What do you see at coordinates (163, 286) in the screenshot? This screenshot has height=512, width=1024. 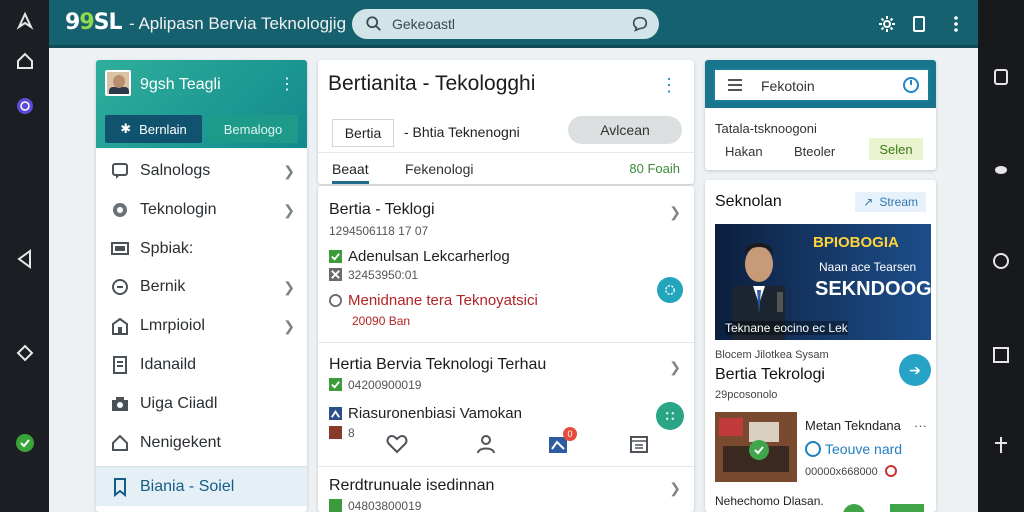 I see `sidebar-item-label: Bernik` at bounding box center [163, 286].